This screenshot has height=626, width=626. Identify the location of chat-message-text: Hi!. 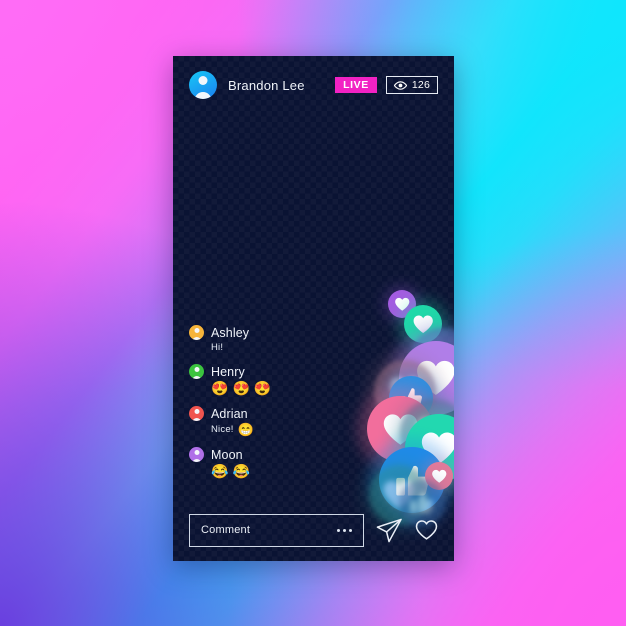
(217, 347).